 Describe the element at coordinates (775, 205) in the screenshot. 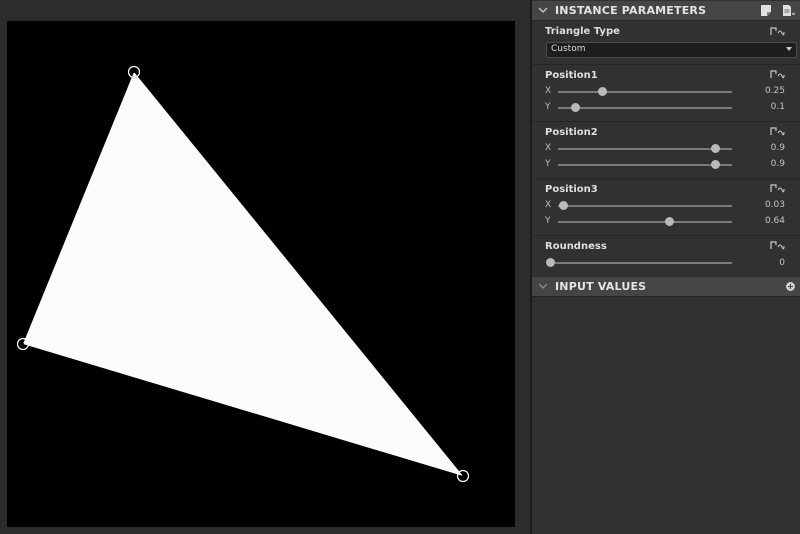

I see `position3-x-value: 0.03` at that location.